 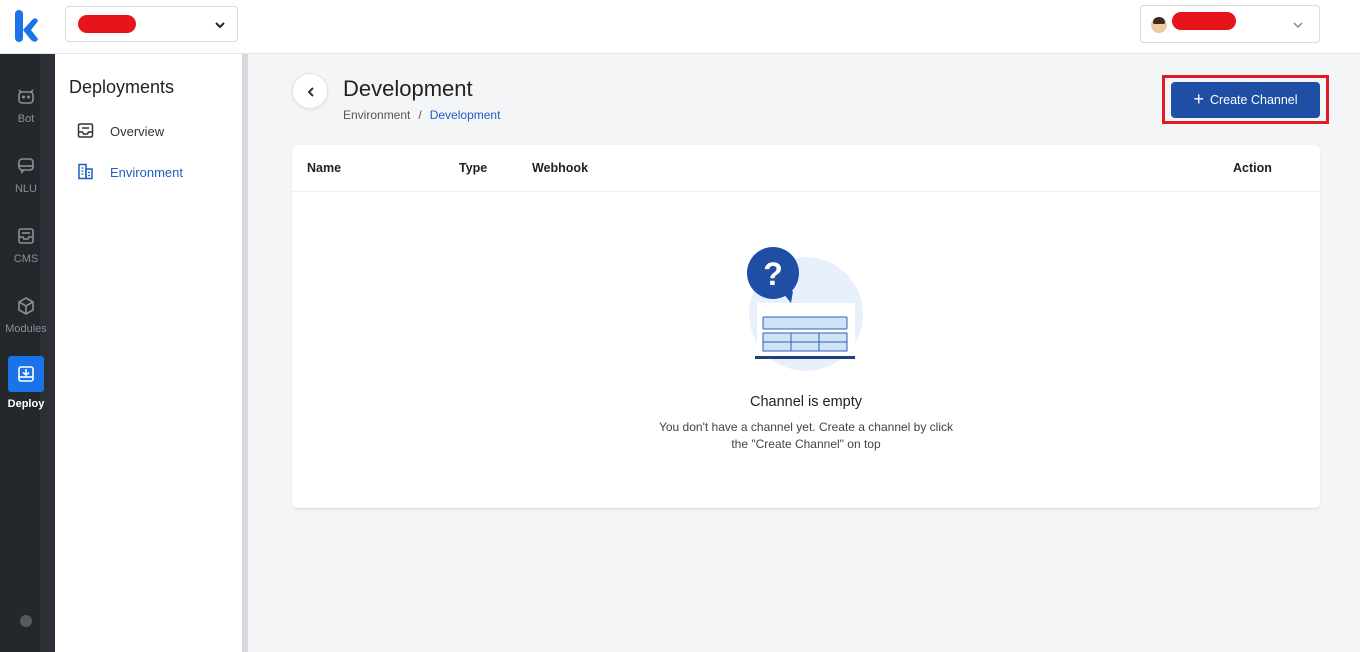 What do you see at coordinates (1204, 21) in the screenshot?
I see `redacted-user-name` at bounding box center [1204, 21].